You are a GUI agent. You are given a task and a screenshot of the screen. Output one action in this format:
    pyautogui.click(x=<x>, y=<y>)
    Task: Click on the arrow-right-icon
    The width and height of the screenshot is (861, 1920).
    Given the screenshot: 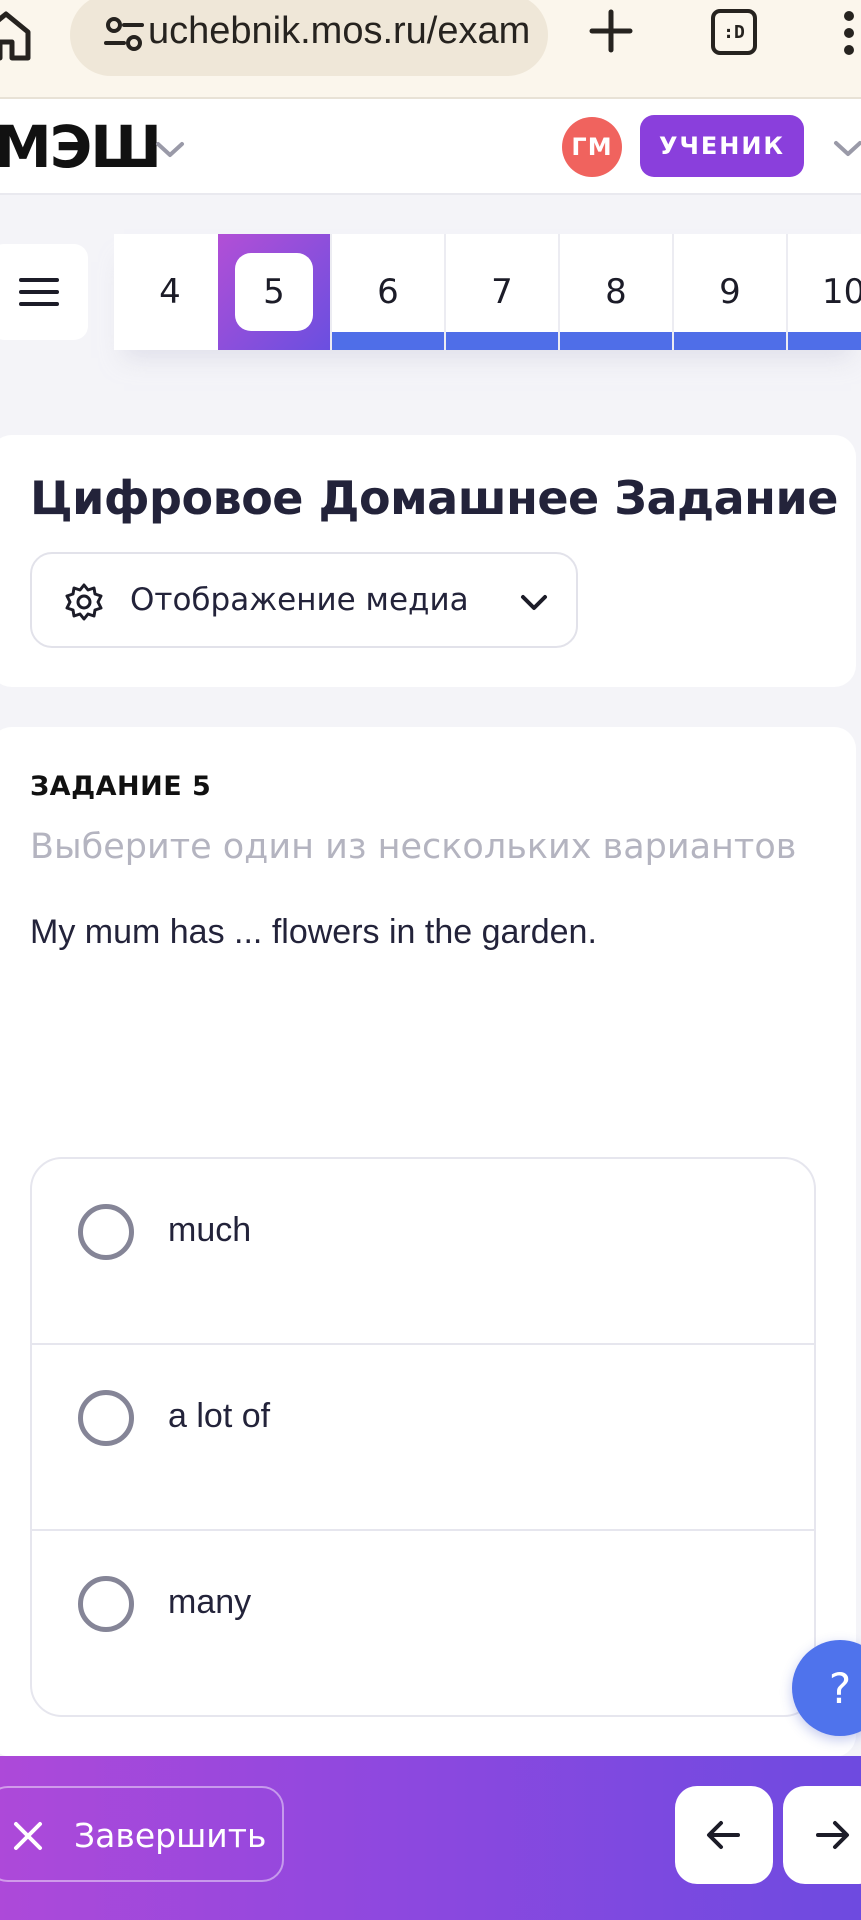 What is the action you would take?
    pyautogui.click(x=832, y=1835)
    